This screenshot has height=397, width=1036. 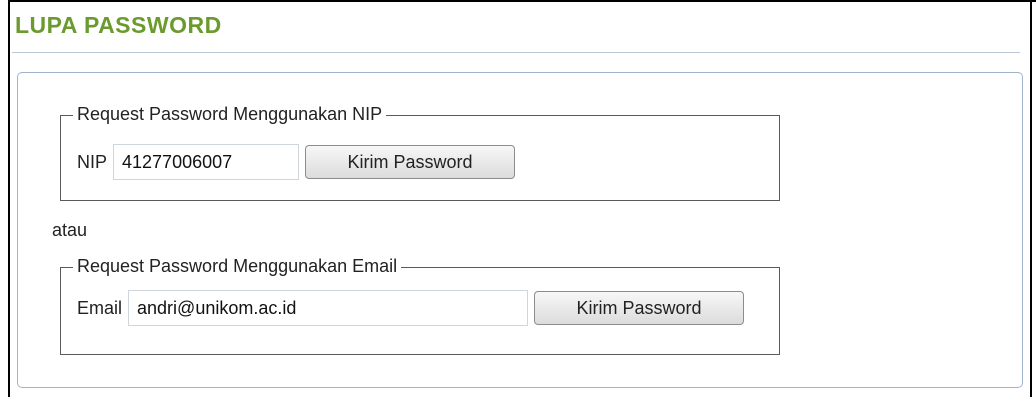 I want to click on frame-border-top, so click(x=522, y=1).